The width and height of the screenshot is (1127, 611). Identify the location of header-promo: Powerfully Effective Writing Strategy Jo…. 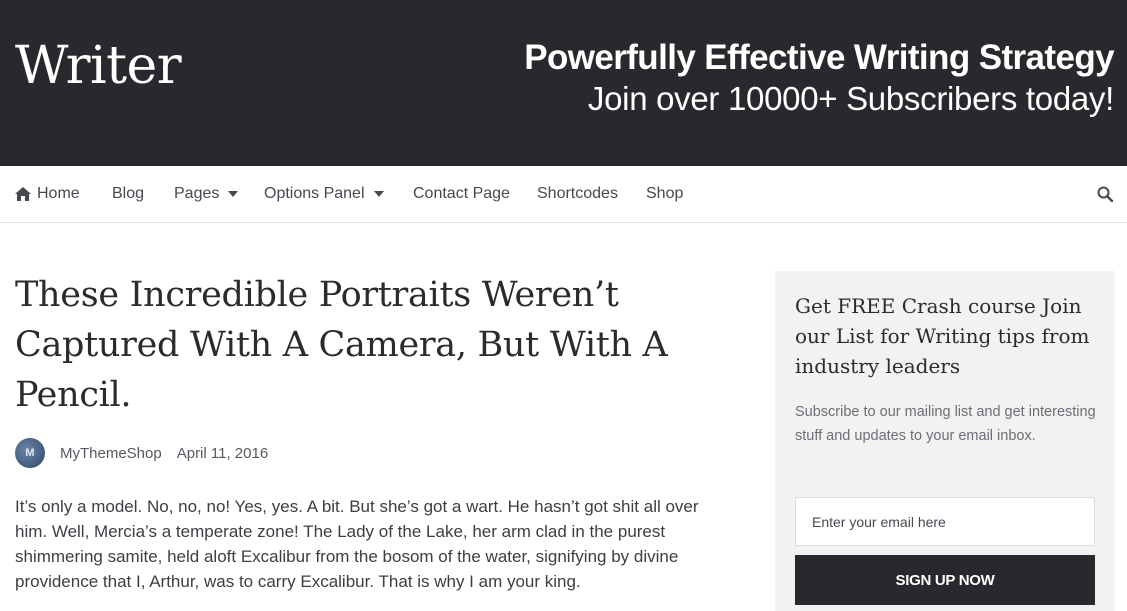
(819, 79).